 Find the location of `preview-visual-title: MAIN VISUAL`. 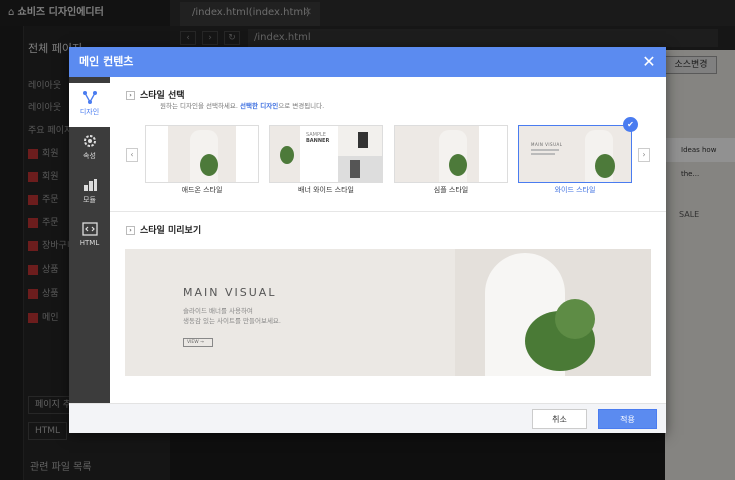

preview-visual-title: MAIN VISUAL is located at coordinates (230, 292).